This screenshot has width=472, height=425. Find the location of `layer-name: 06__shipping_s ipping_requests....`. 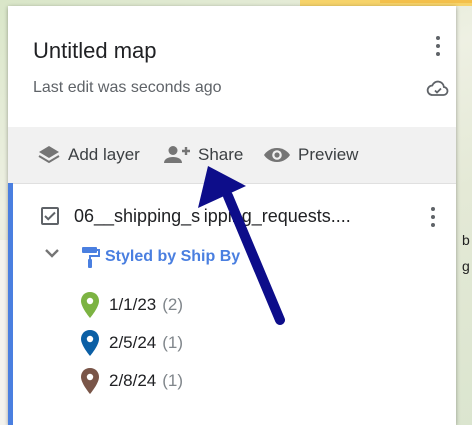

layer-name: 06__shipping_s ipping_requests.... is located at coordinates (212, 216).